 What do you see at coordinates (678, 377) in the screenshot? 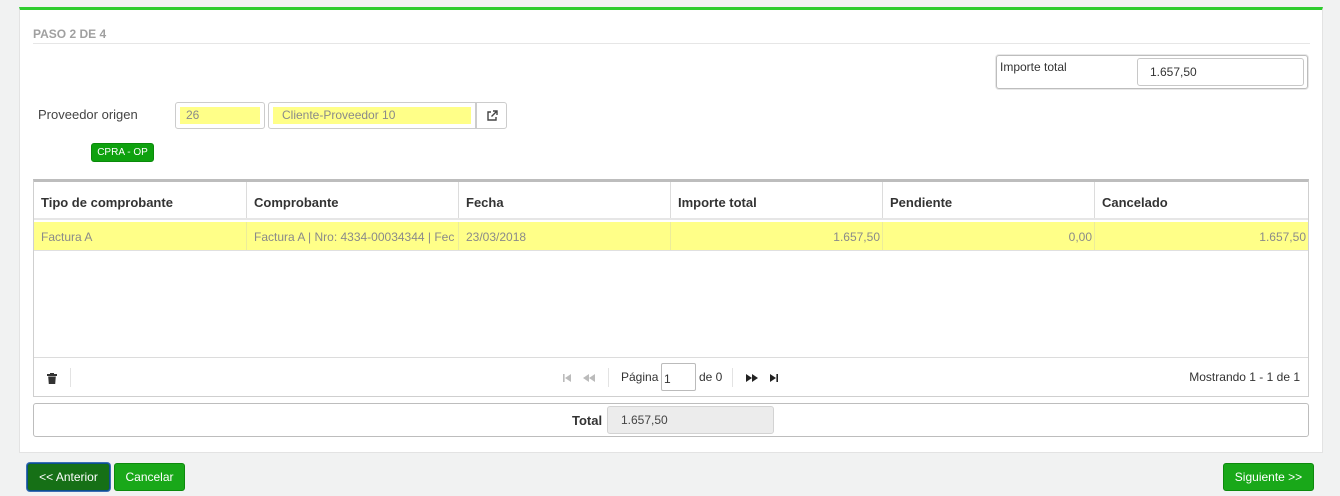
I see `page-number-input: 1` at bounding box center [678, 377].